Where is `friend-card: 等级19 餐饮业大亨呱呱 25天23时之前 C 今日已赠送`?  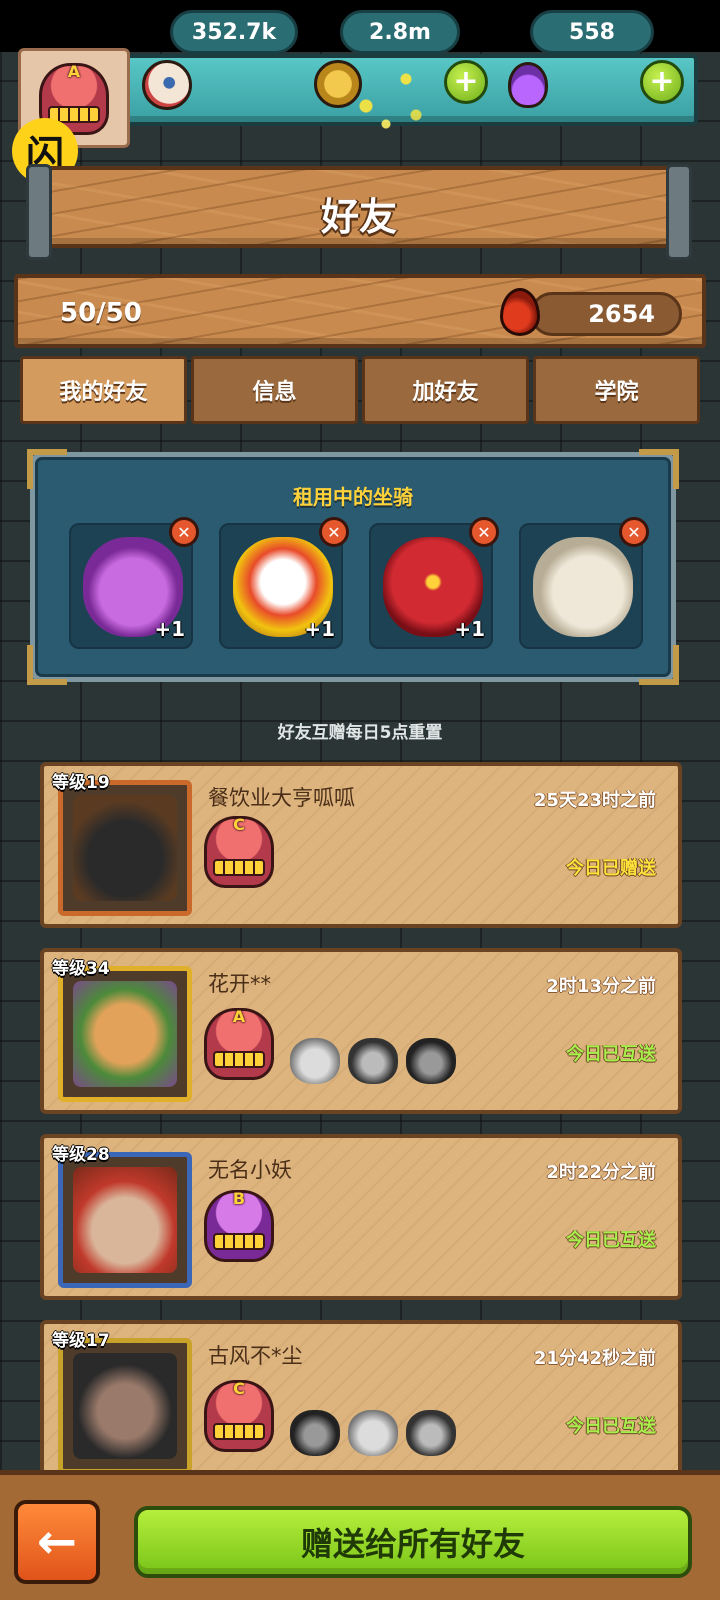 friend-card: 等级19 餐饮业大亨呱呱 25天23时之前 C 今日已赠送 is located at coordinates (361, 845).